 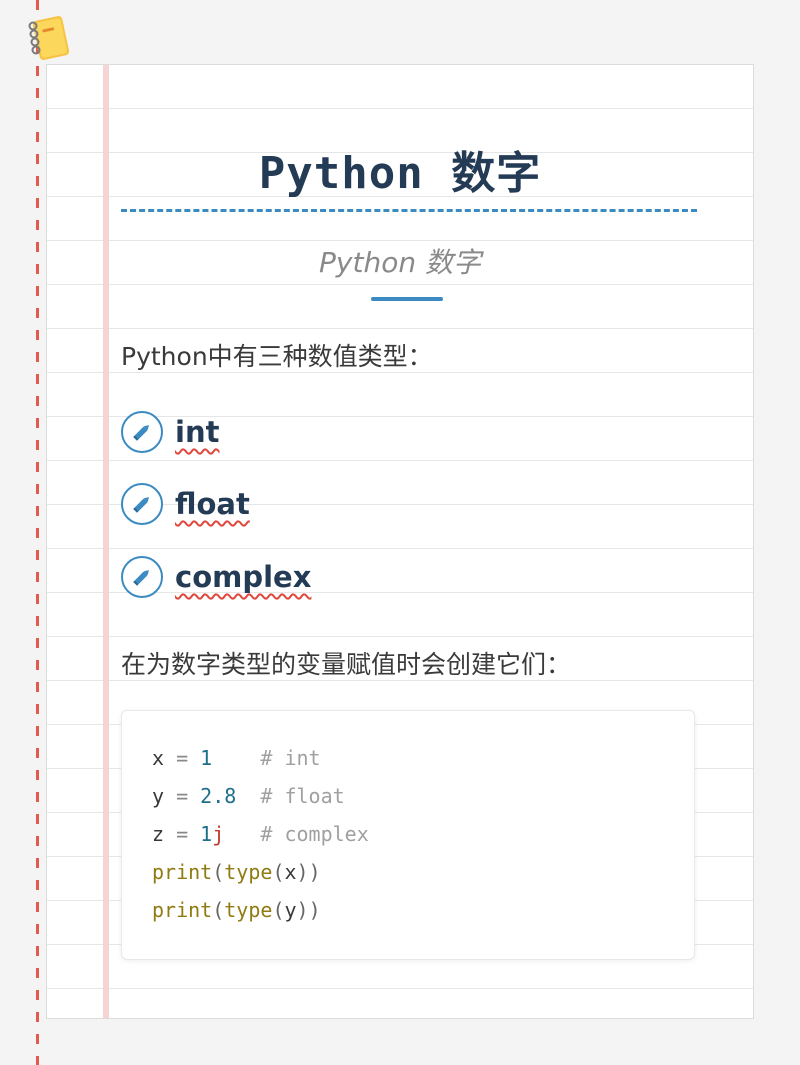 What do you see at coordinates (37, 532) in the screenshot?
I see `margin-dashed-line` at bounding box center [37, 532].